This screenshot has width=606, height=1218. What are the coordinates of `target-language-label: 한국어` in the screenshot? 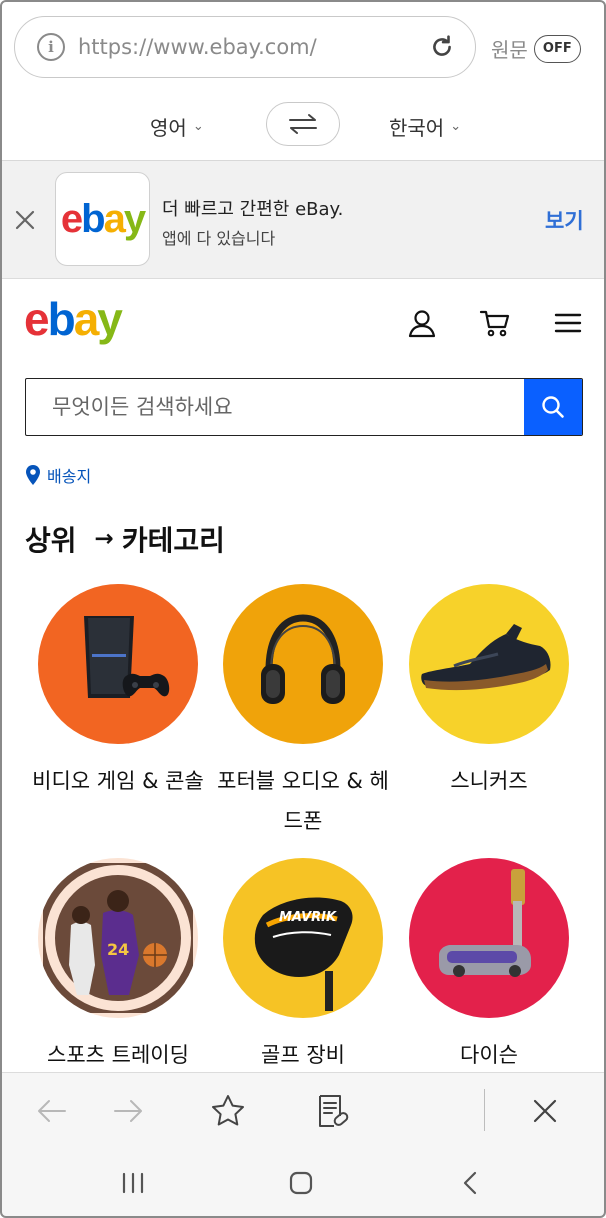 It's located at (417, 128).